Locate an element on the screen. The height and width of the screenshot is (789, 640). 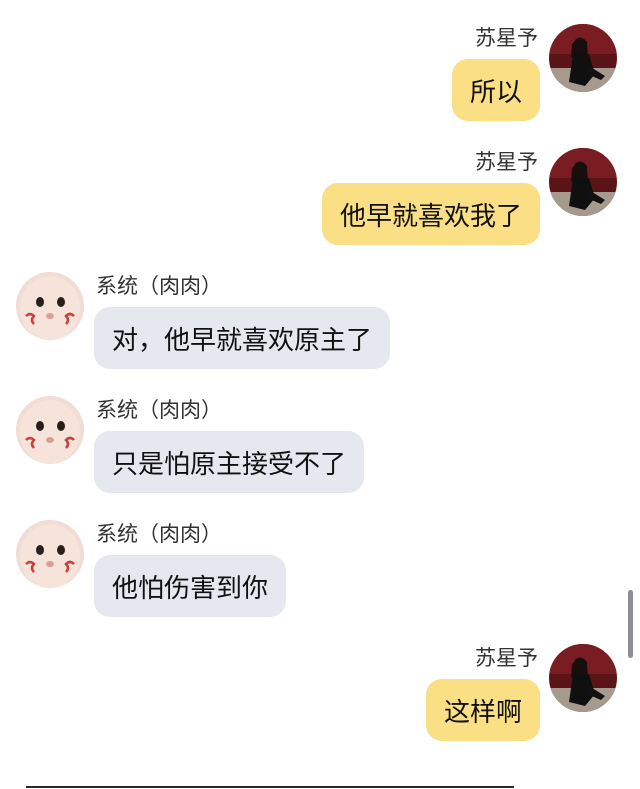
message-bubble: 所以 is located at coordinates (495, 90).